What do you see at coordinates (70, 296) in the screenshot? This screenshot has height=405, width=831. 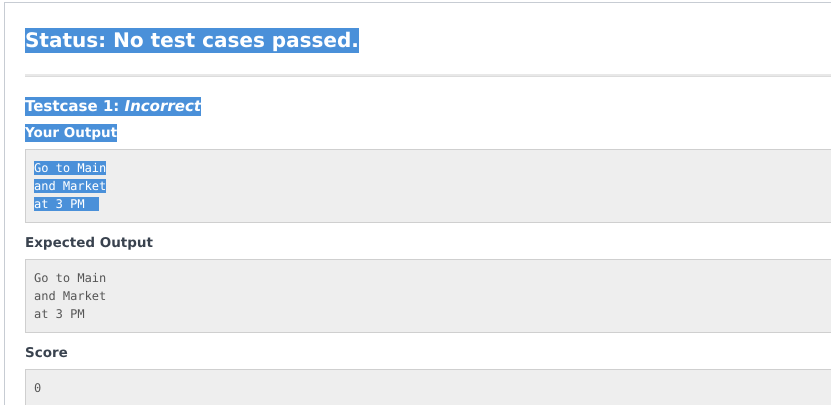 I see `output-line: and Market` at bounding box center [70, 296].